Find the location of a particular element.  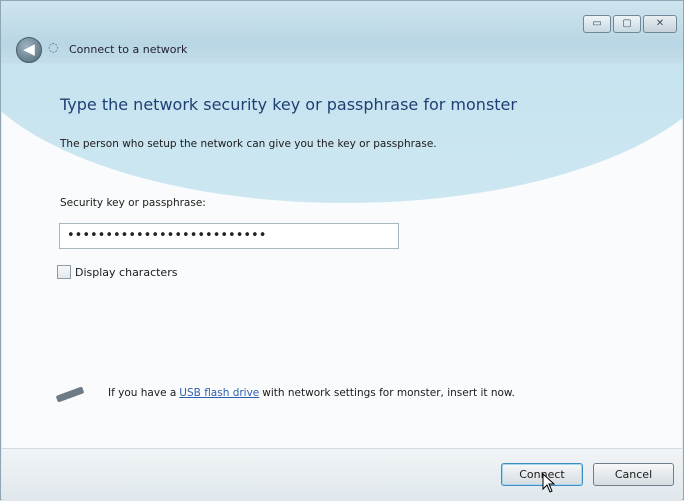

cancel-button: Cancel is located at coordinates (633, 474).